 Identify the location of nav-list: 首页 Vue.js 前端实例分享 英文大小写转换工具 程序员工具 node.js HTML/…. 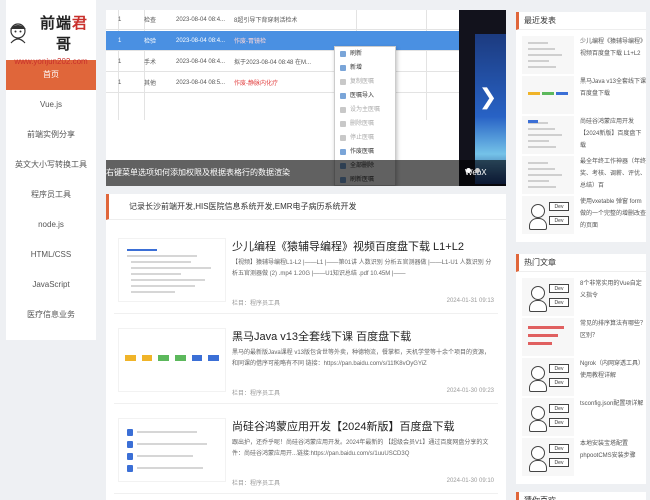
(51, 195).